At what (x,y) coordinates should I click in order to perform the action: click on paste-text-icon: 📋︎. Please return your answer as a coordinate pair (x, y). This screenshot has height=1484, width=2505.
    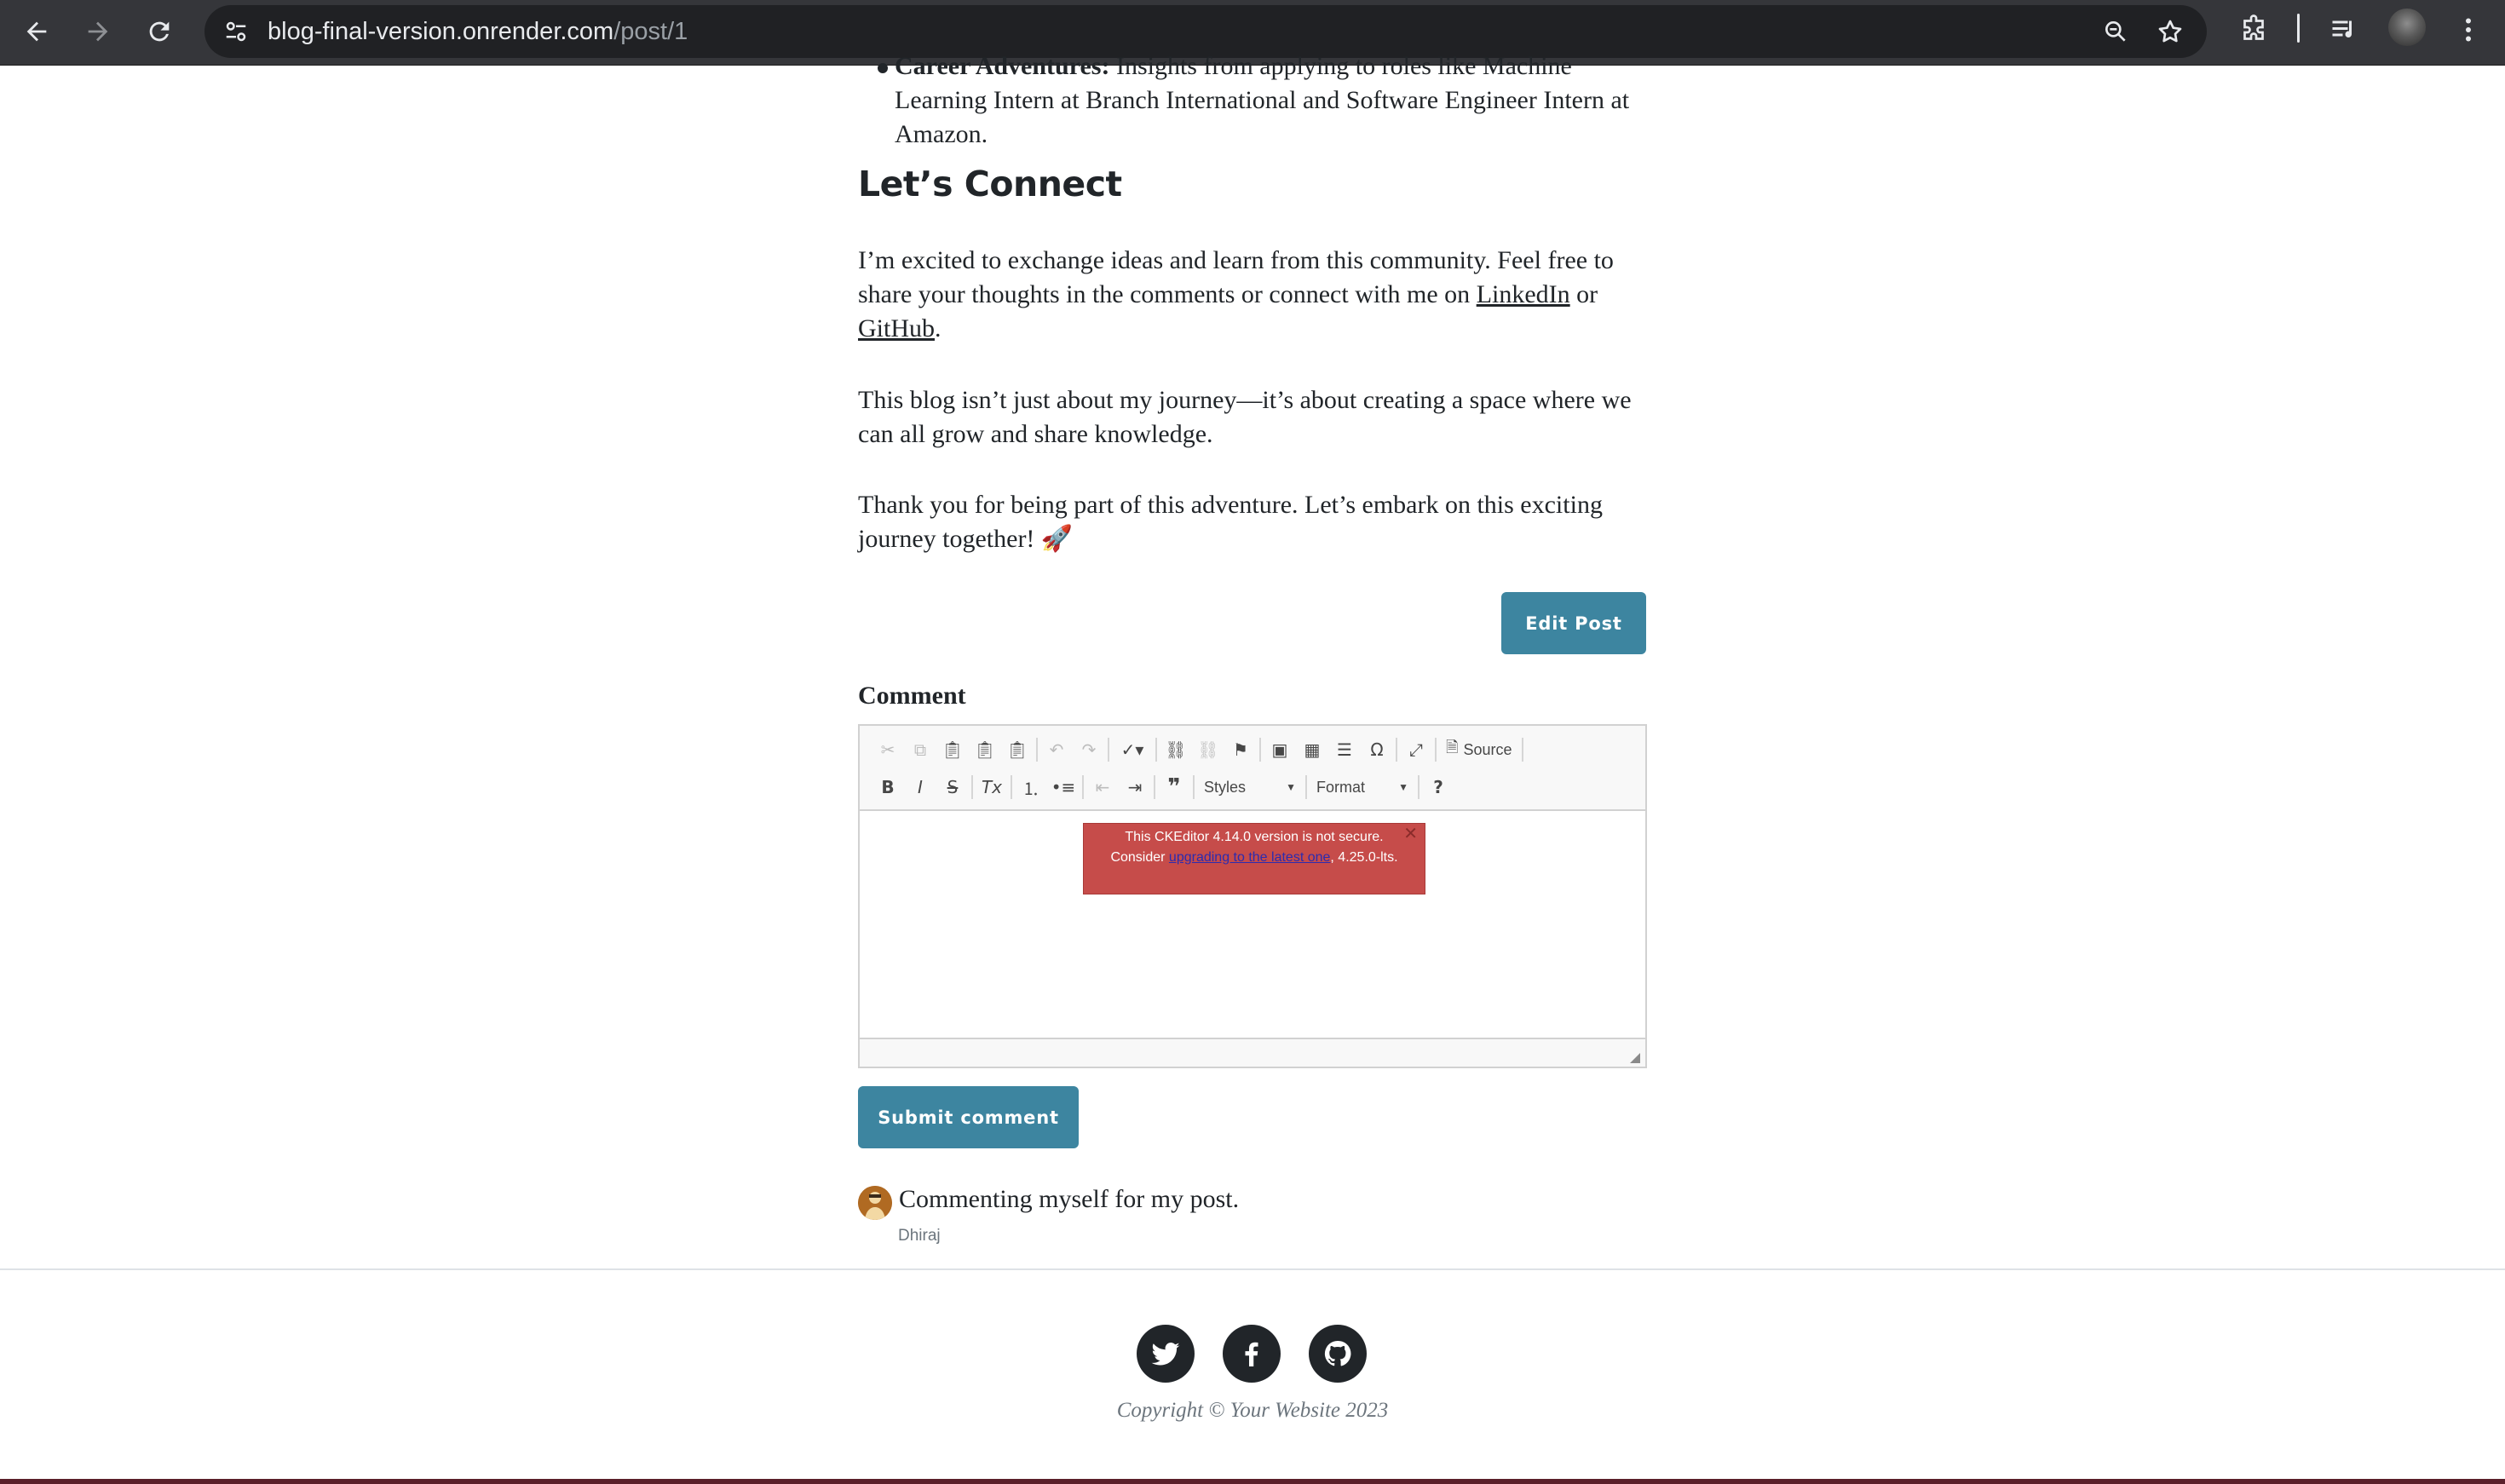
    Looking at the image, I should click on (985, 749).